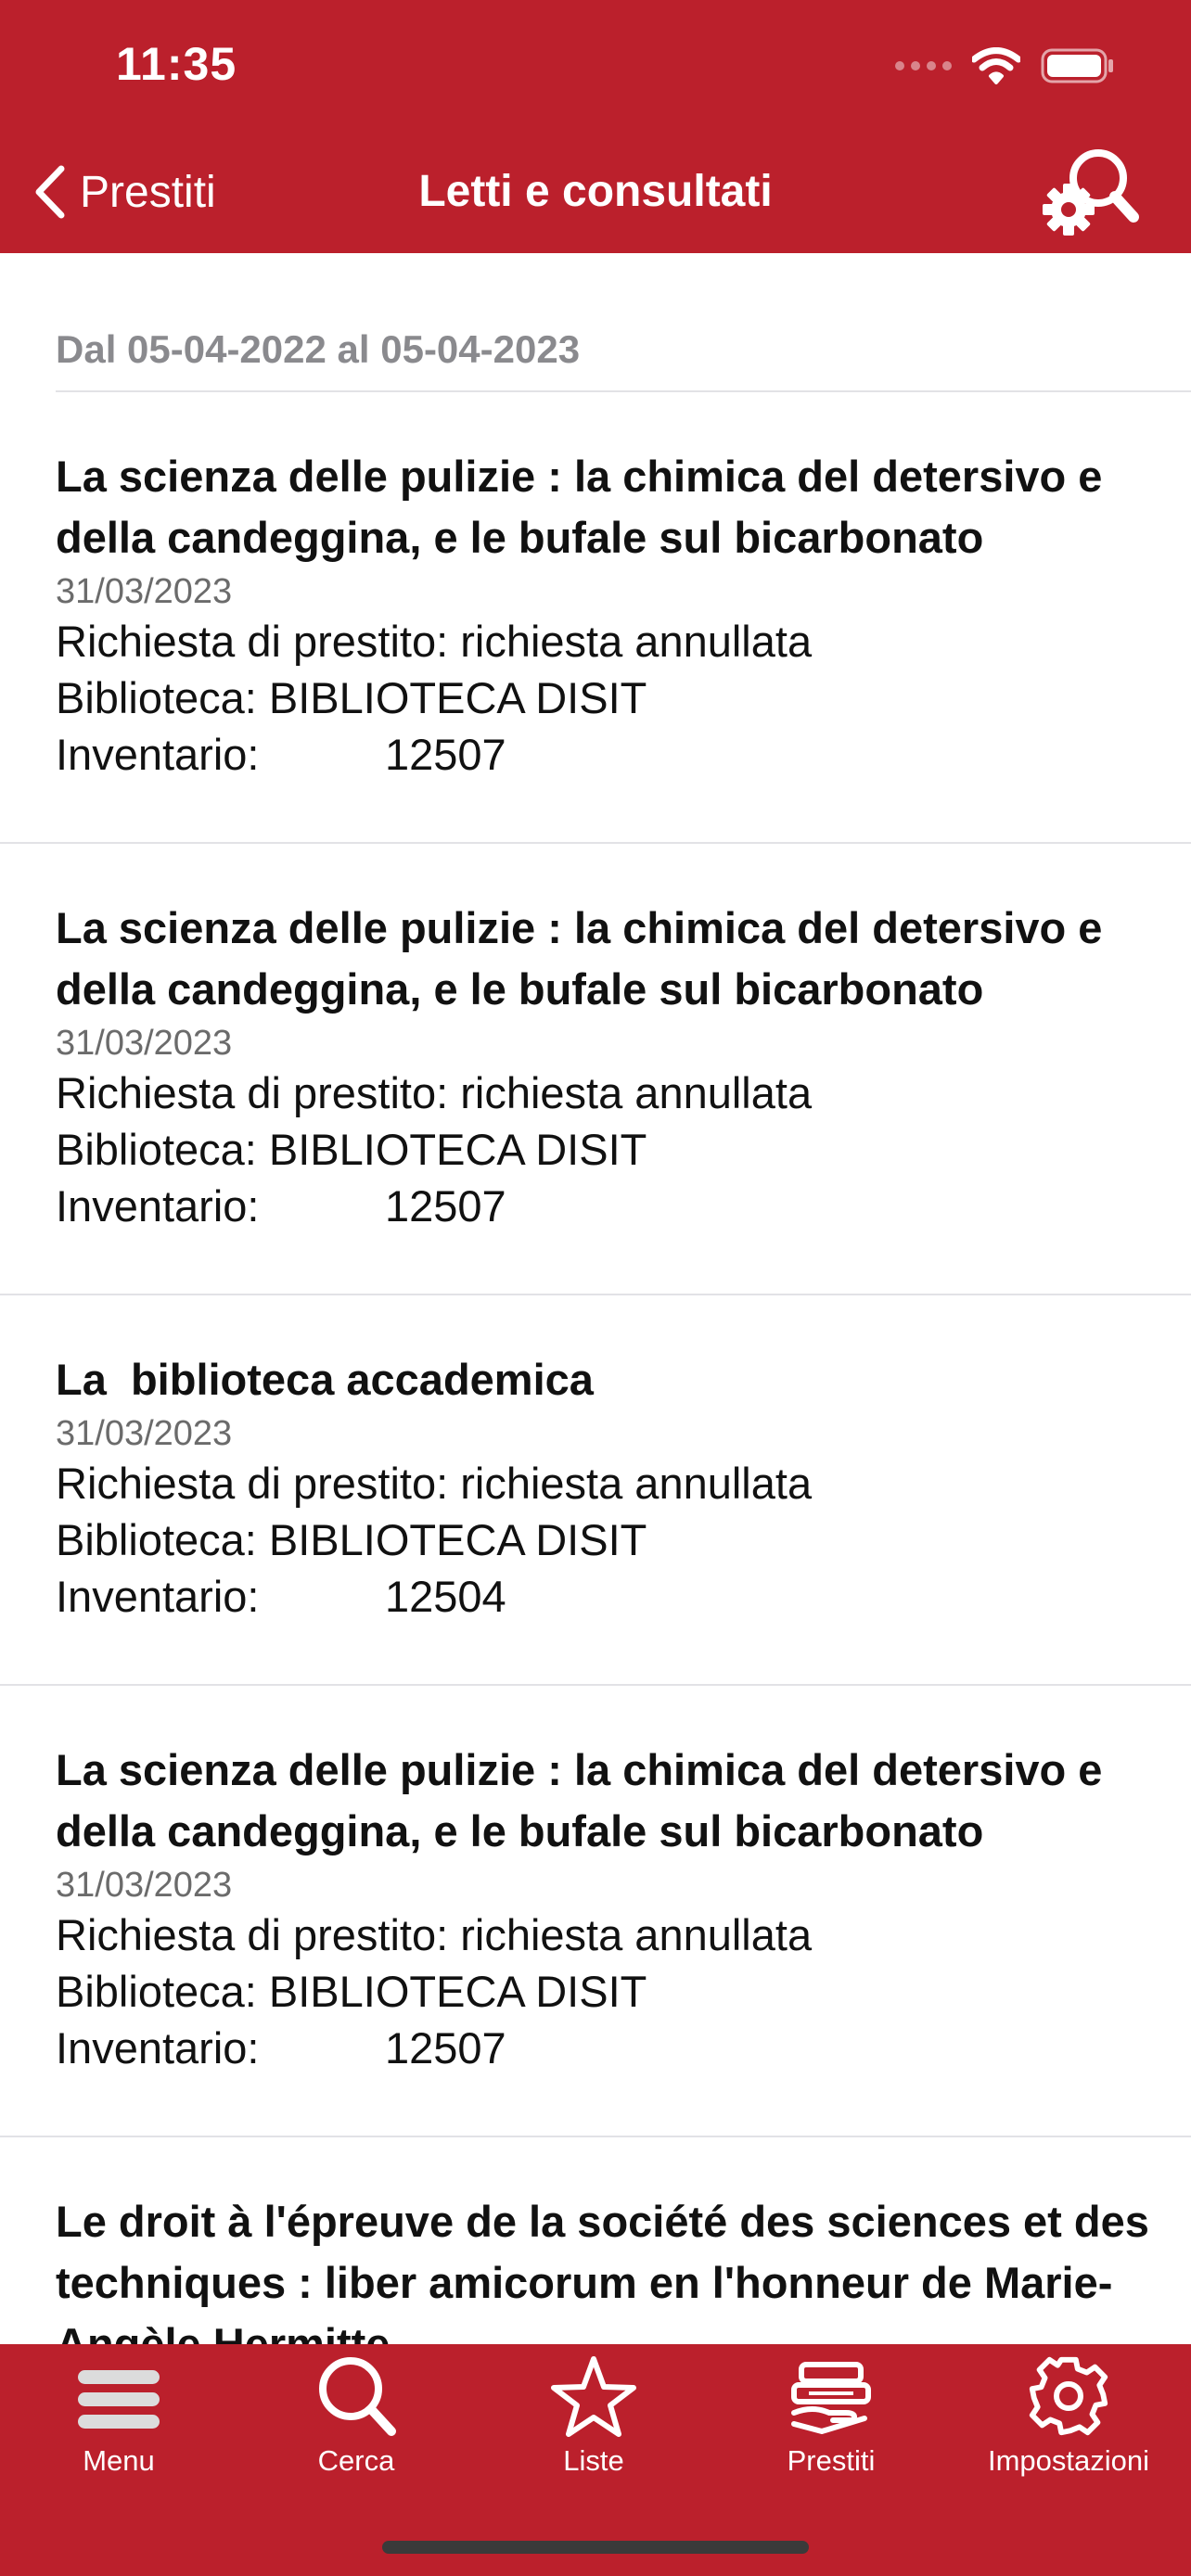  Describe the element at coordinates (923, 66) in the screenshot. I see `cellular-signal-icon` at that location.